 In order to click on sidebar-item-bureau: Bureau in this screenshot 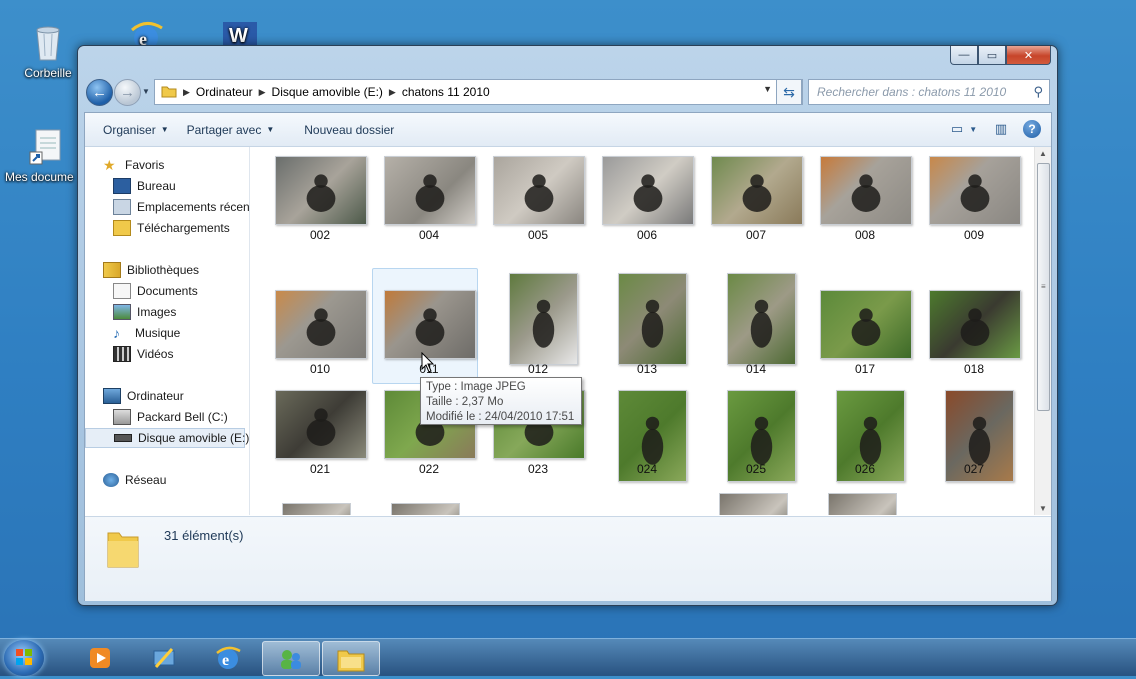, I will do `click(144, 186)`.